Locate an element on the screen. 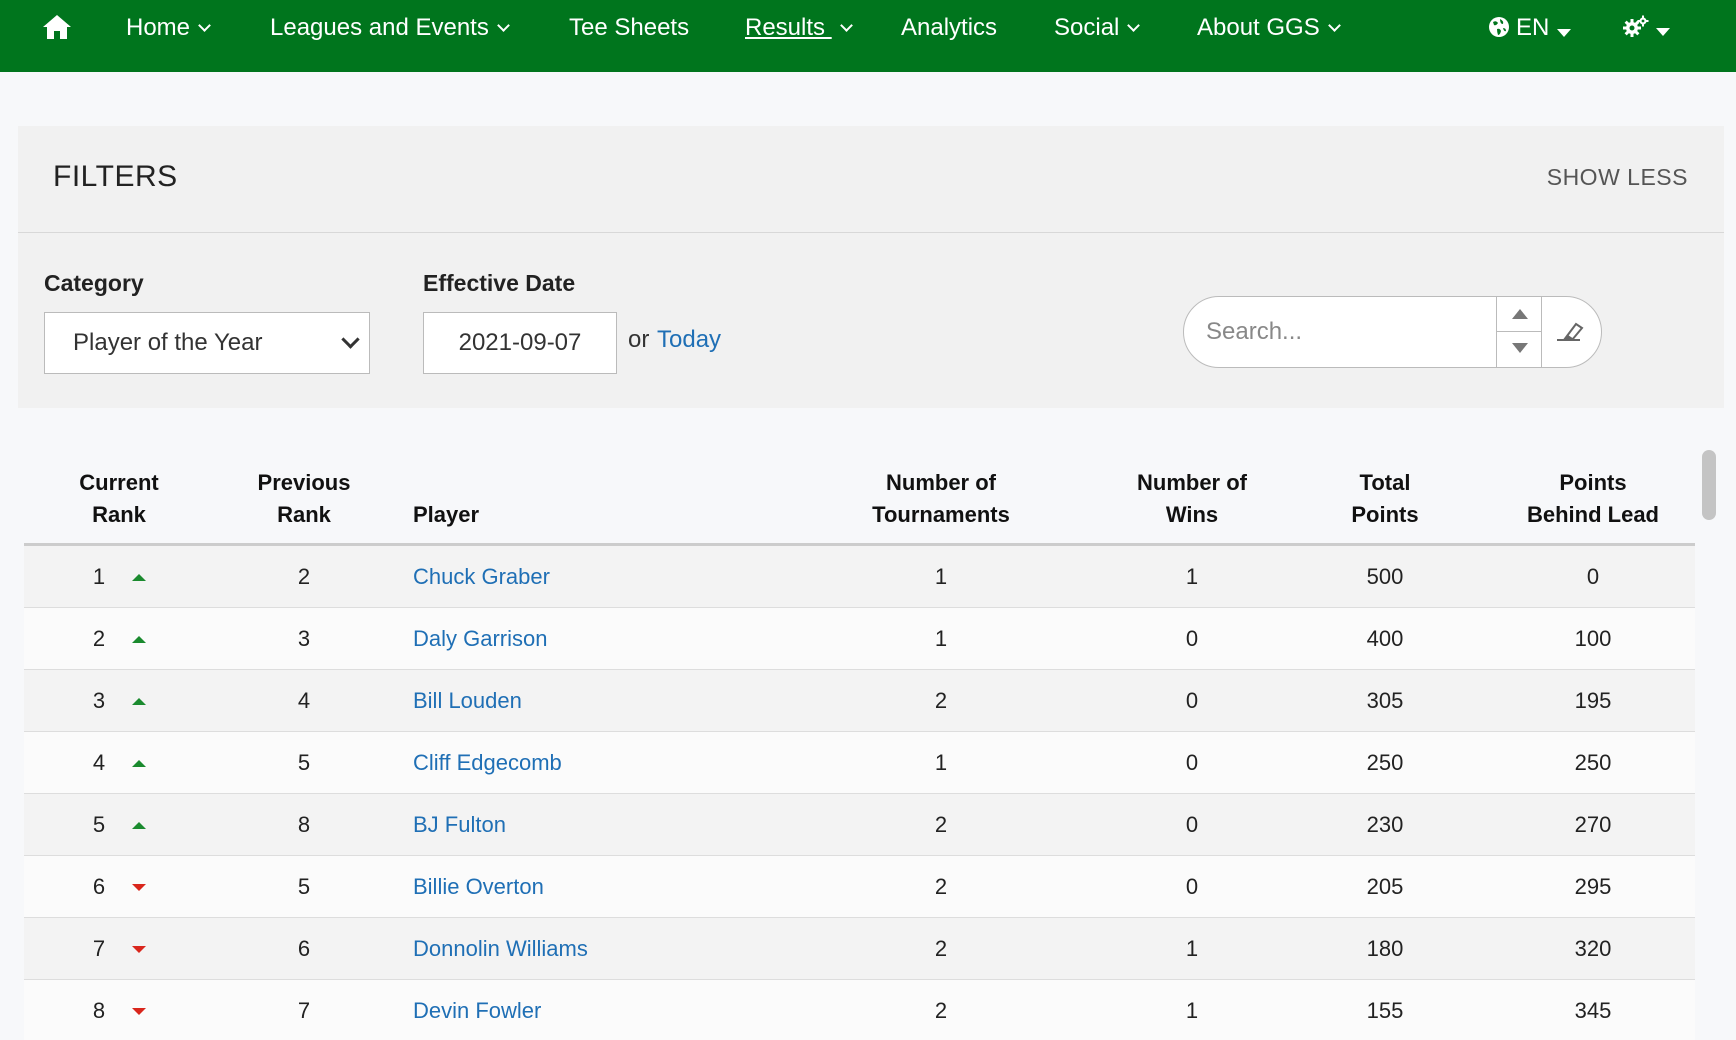 Image resolution: width=1736 pixels, height=1040 pixels. player-link: Chuck Graber is located at coordinates (481, 577).